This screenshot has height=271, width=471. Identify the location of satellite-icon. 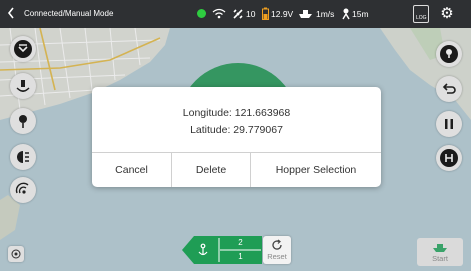
(238, 14).